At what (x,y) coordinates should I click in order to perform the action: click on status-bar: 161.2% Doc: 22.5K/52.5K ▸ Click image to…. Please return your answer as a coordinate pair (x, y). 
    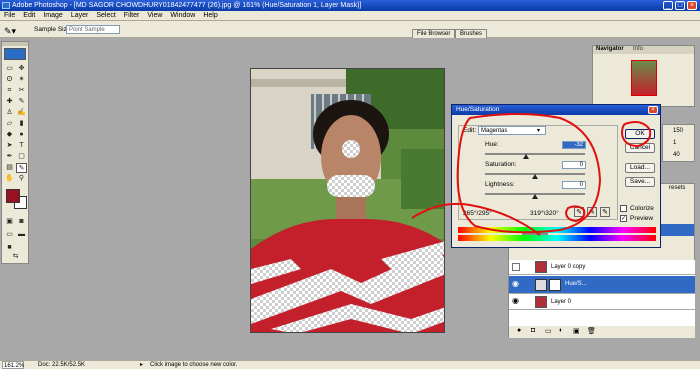
    Looking at the image, I should click on (350, 364).